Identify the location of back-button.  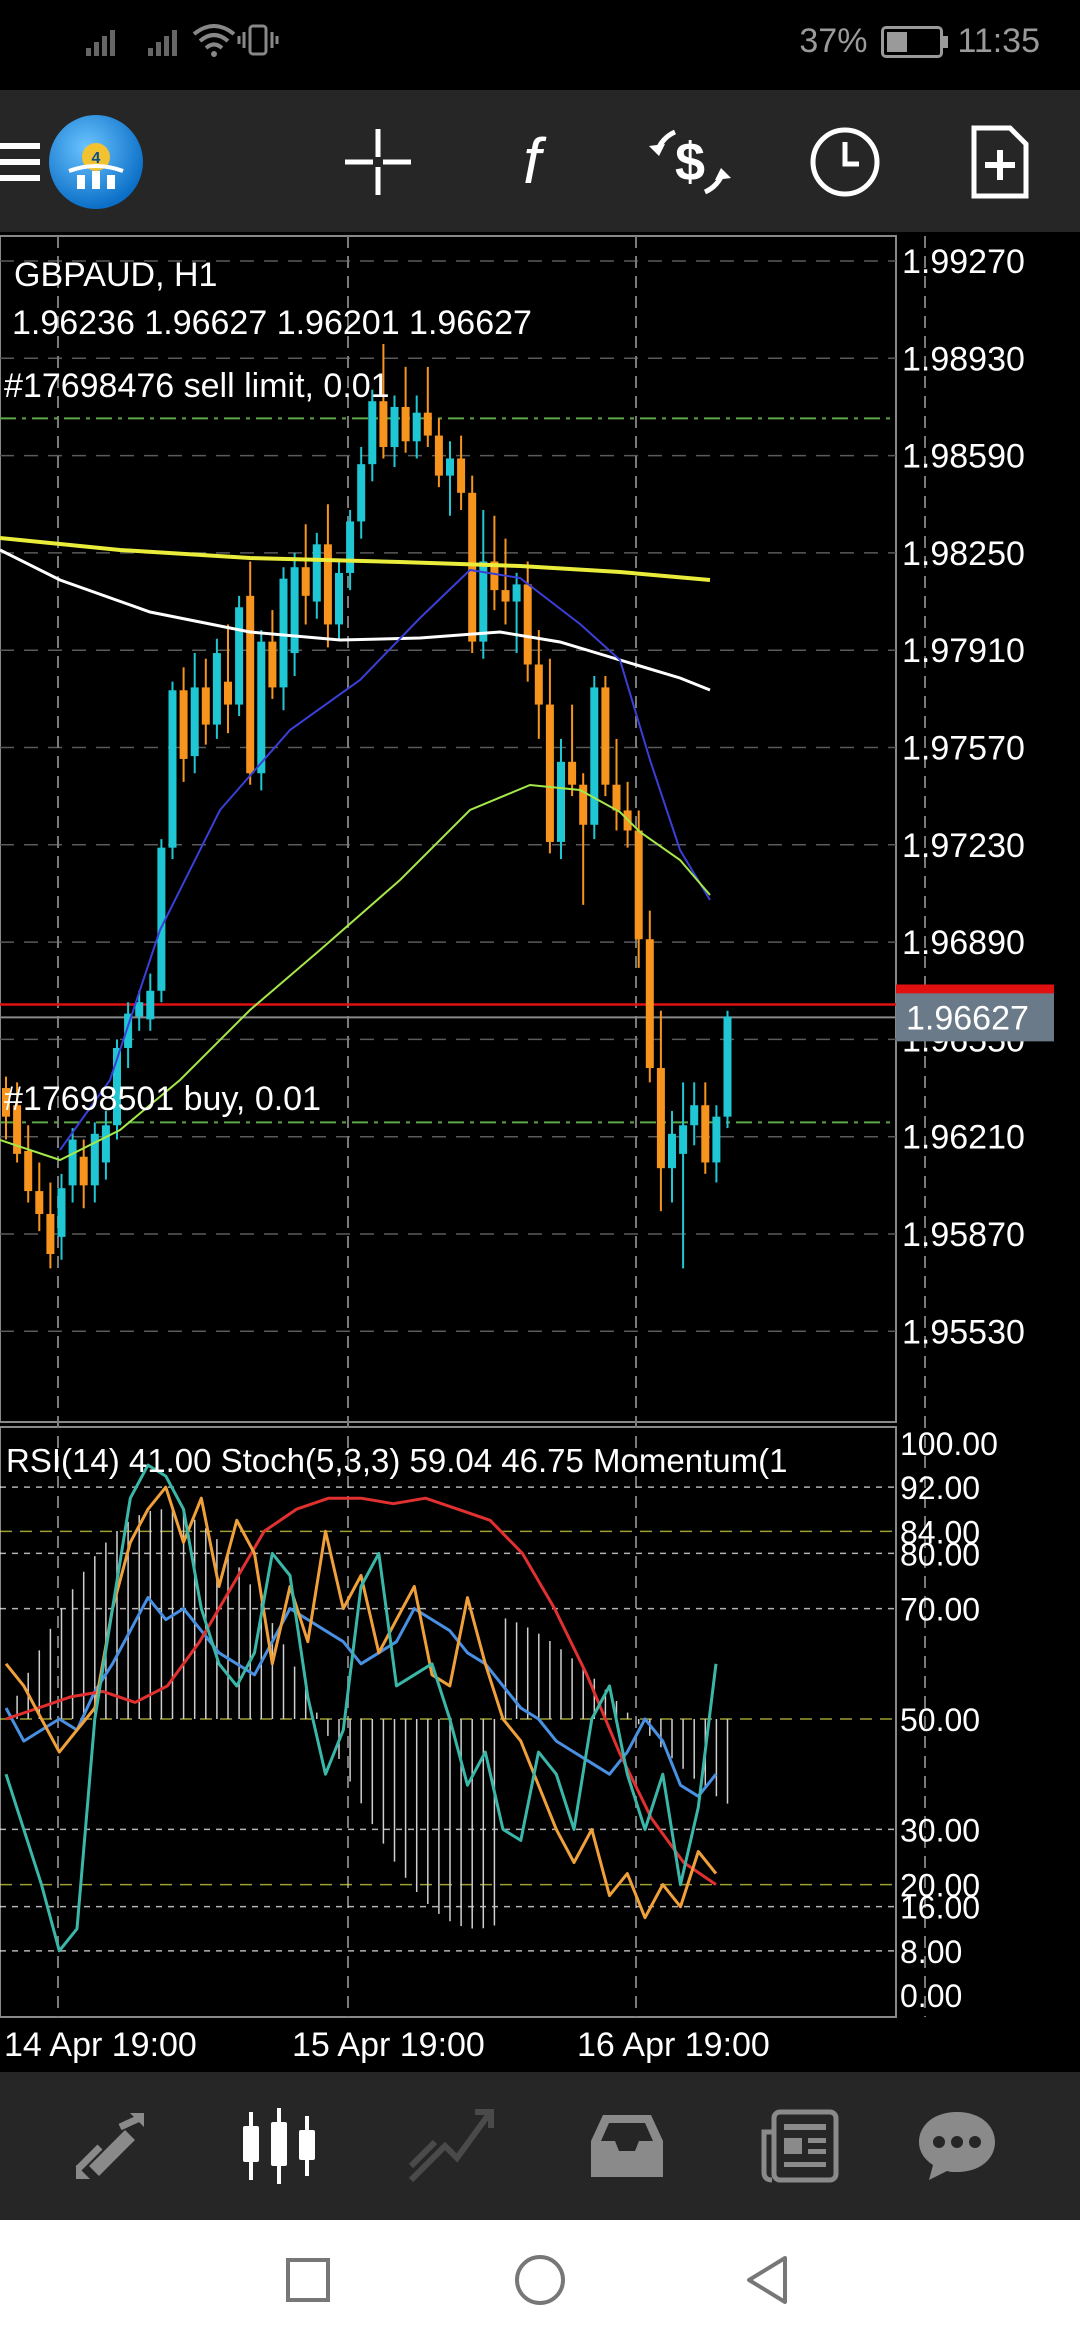
(768, 2280).